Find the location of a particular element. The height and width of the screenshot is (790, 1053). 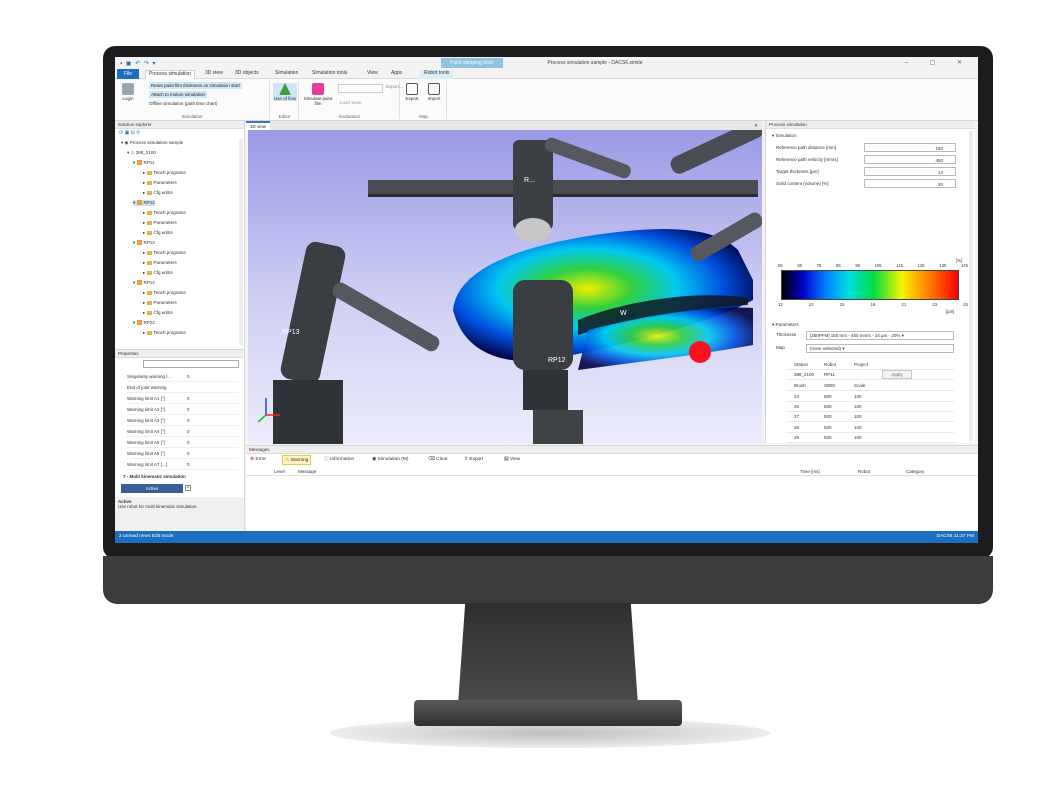

login-button: Login is located at coordinates (128, 92).